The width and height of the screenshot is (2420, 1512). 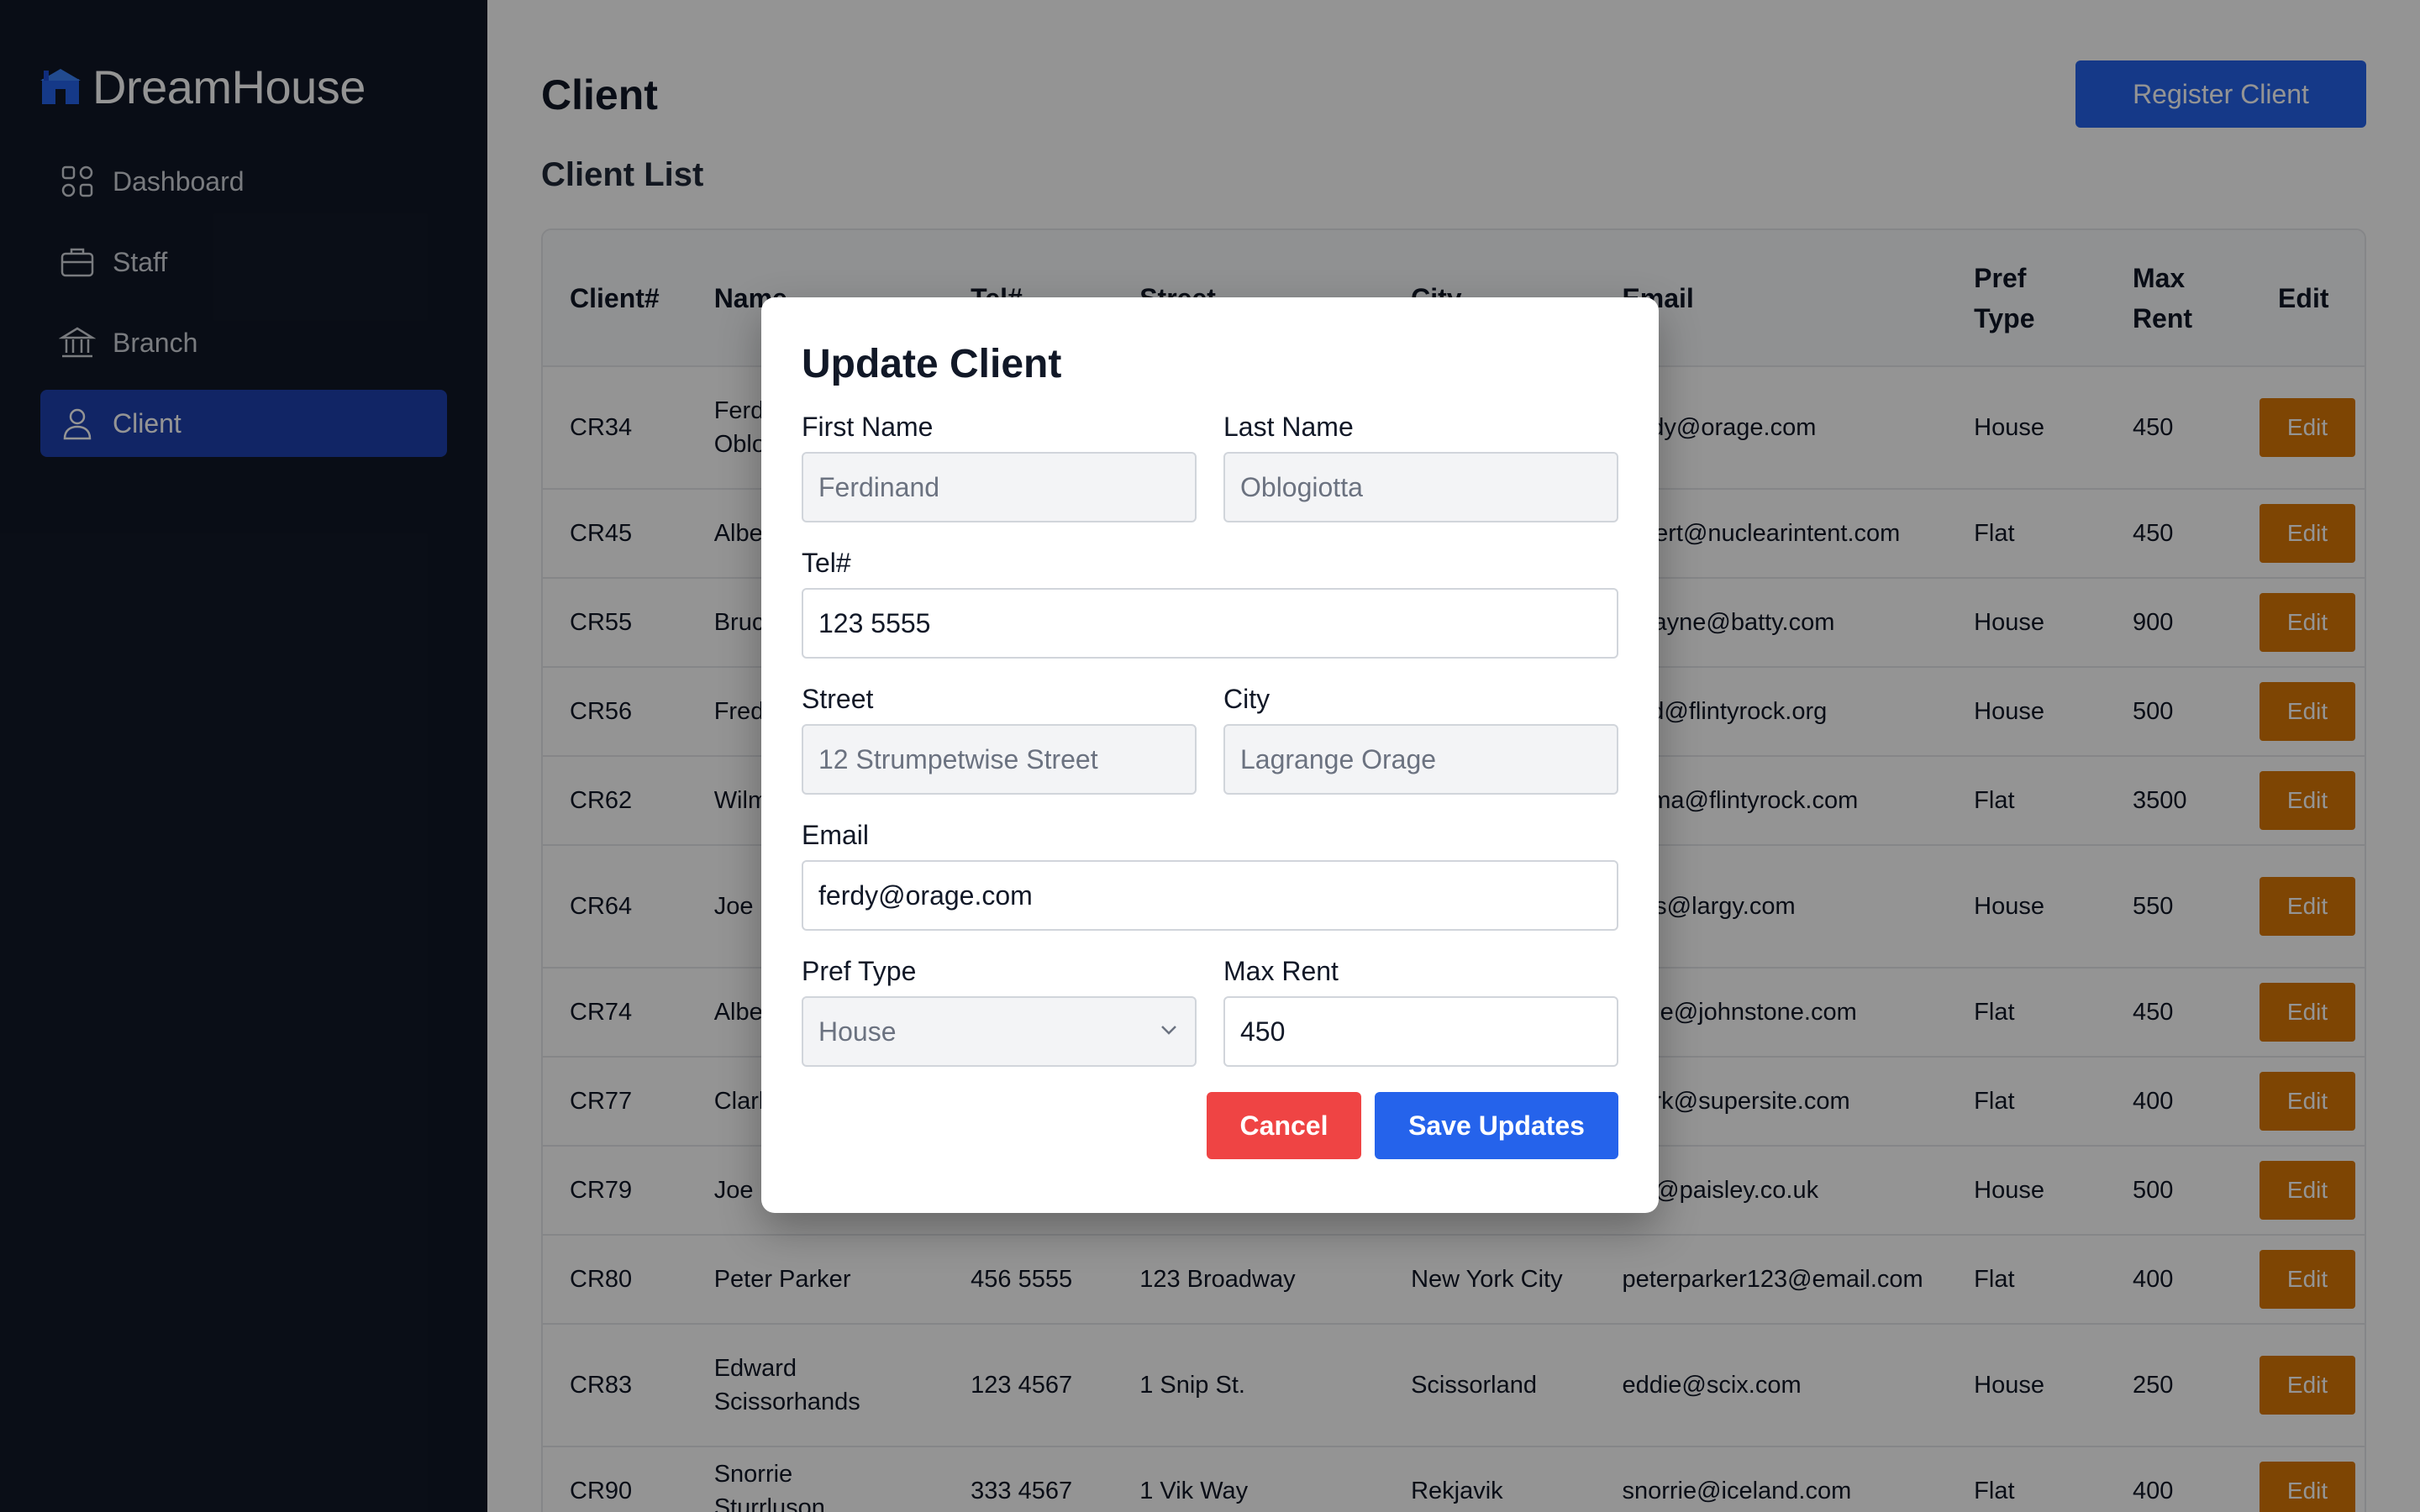 What do you see at coordinates (838, 699) in the screenshot?
I see `street-label: Street` at bounding box center [838, 699].